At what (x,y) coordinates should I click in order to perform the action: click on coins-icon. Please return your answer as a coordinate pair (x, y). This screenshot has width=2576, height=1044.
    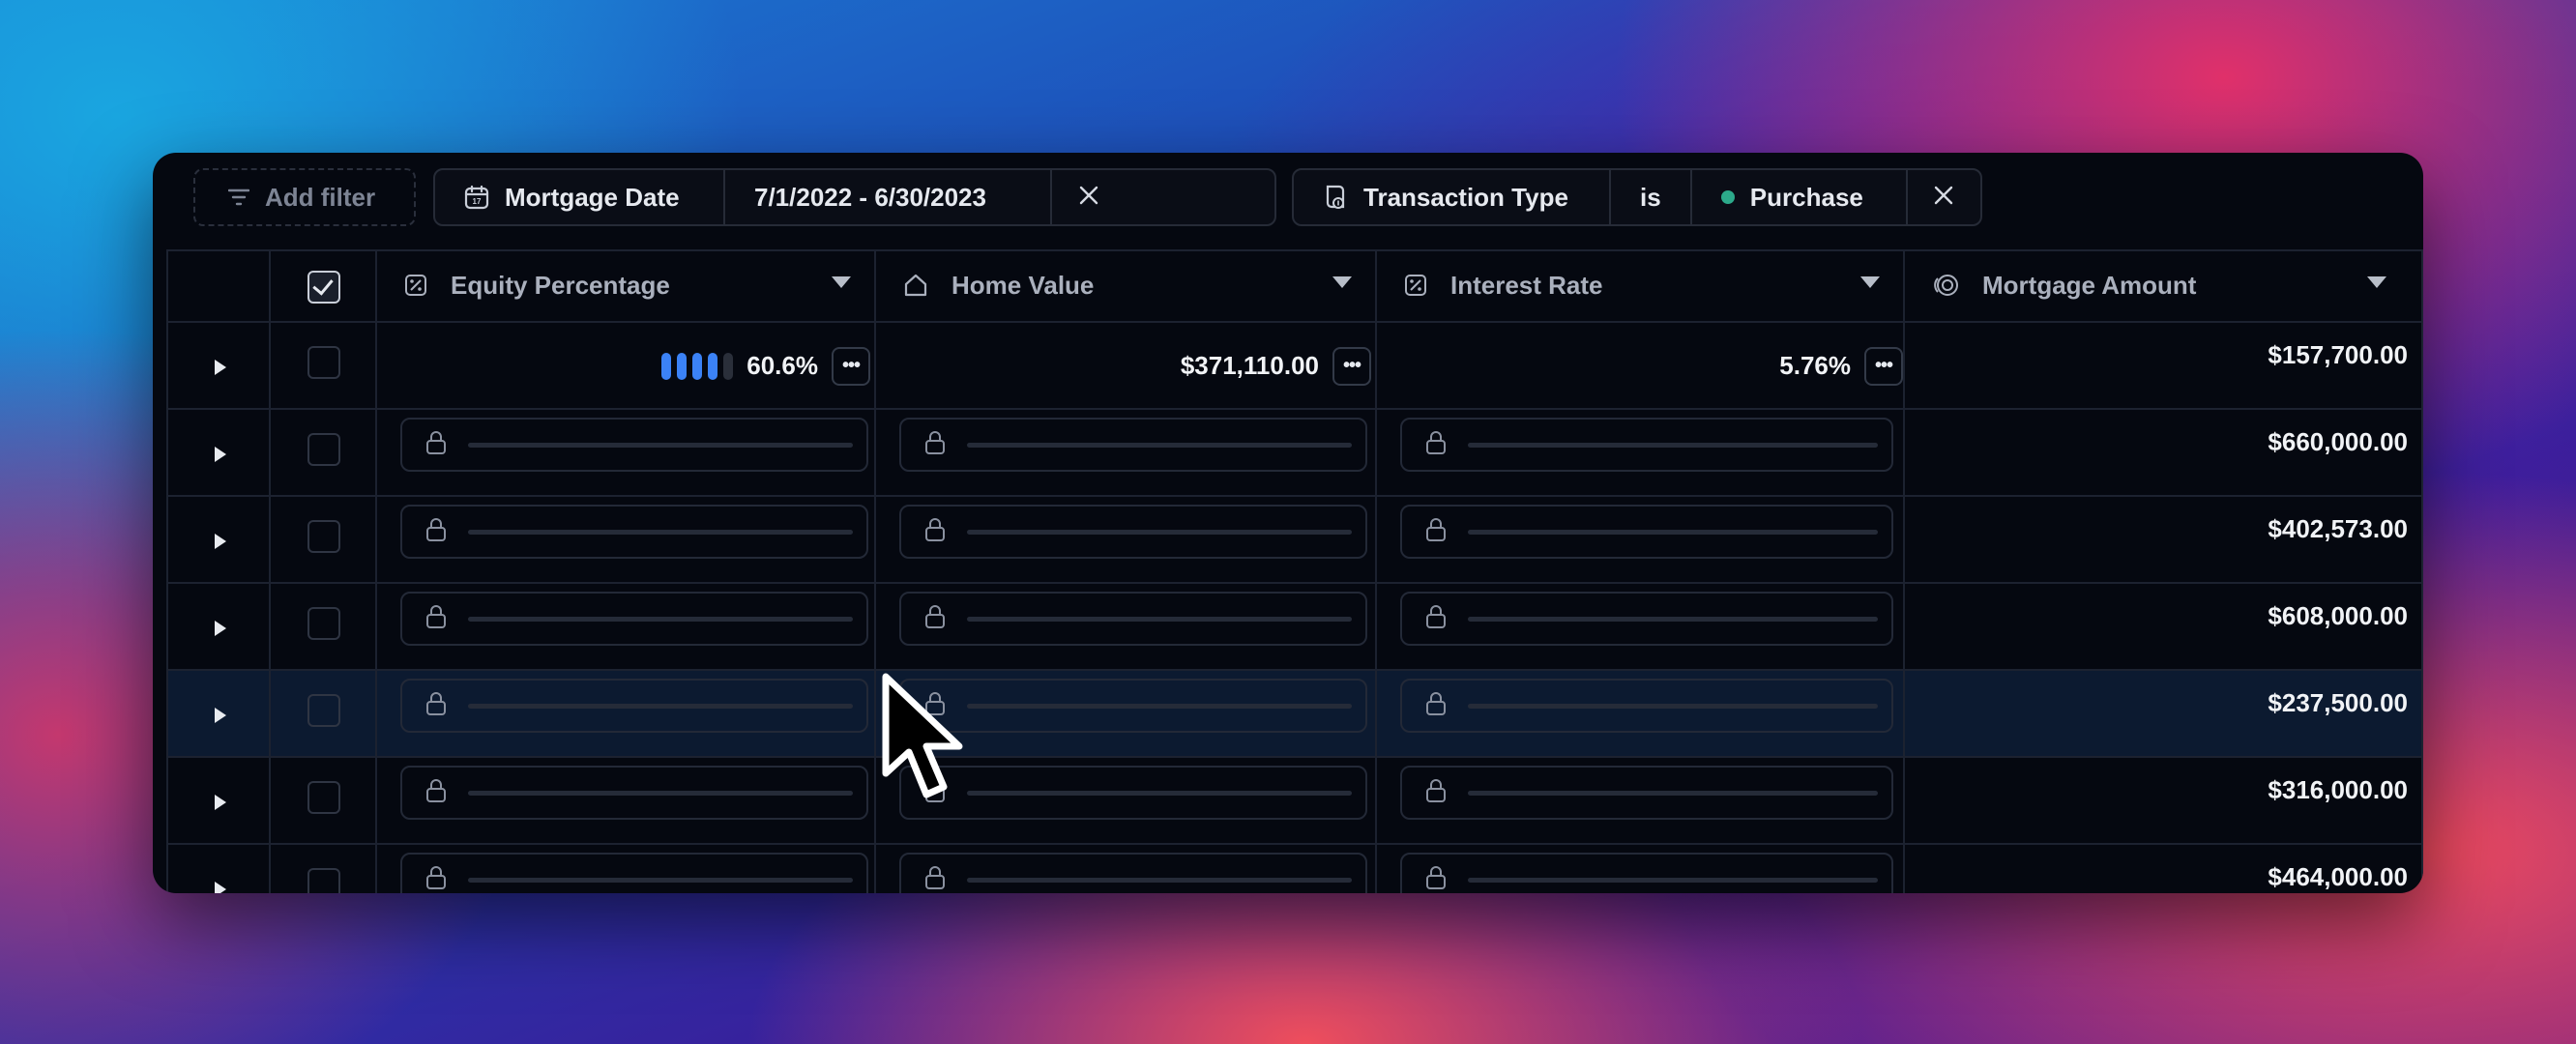
    Looking at the image, I should click on (1945, 285).